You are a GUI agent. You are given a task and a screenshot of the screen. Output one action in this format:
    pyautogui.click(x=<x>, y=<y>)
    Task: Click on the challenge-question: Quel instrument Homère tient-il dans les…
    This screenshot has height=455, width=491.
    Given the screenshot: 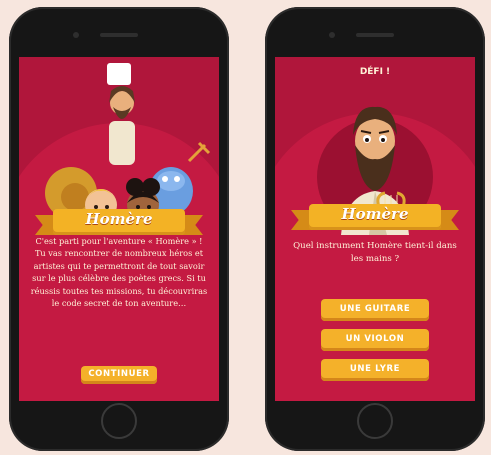 What is the action you would take?
    pyautogui.click(x=375, y=252)
    